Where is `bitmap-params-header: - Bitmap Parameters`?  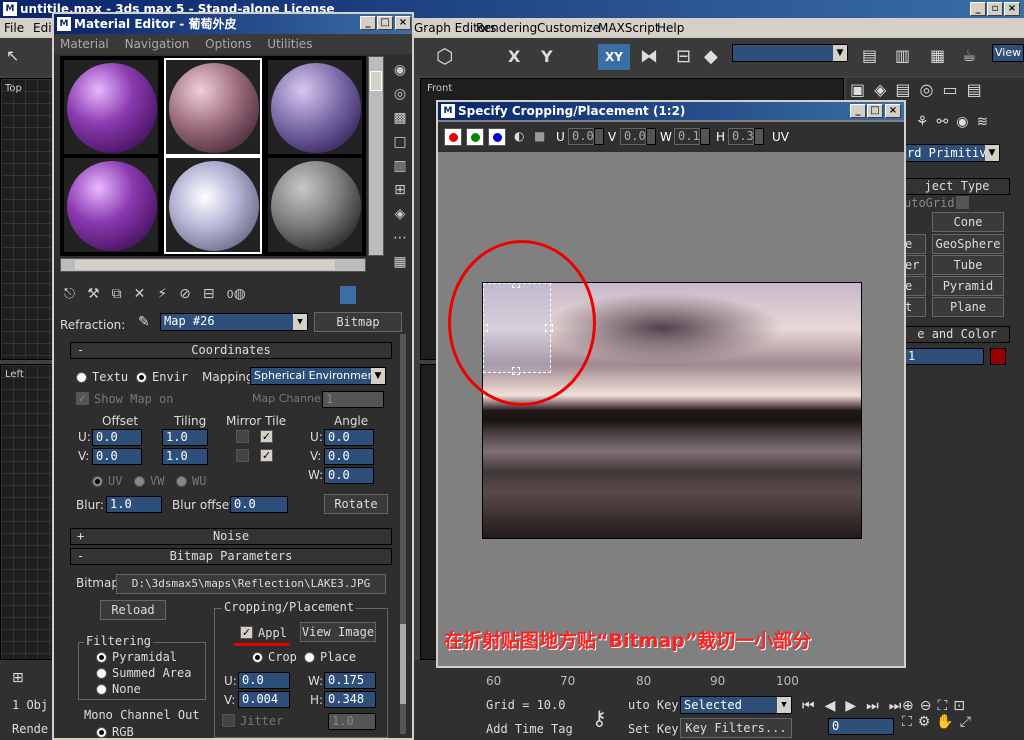 bitmap-params-header: - Bitmap Parameters is located at coordinates (231, 556).